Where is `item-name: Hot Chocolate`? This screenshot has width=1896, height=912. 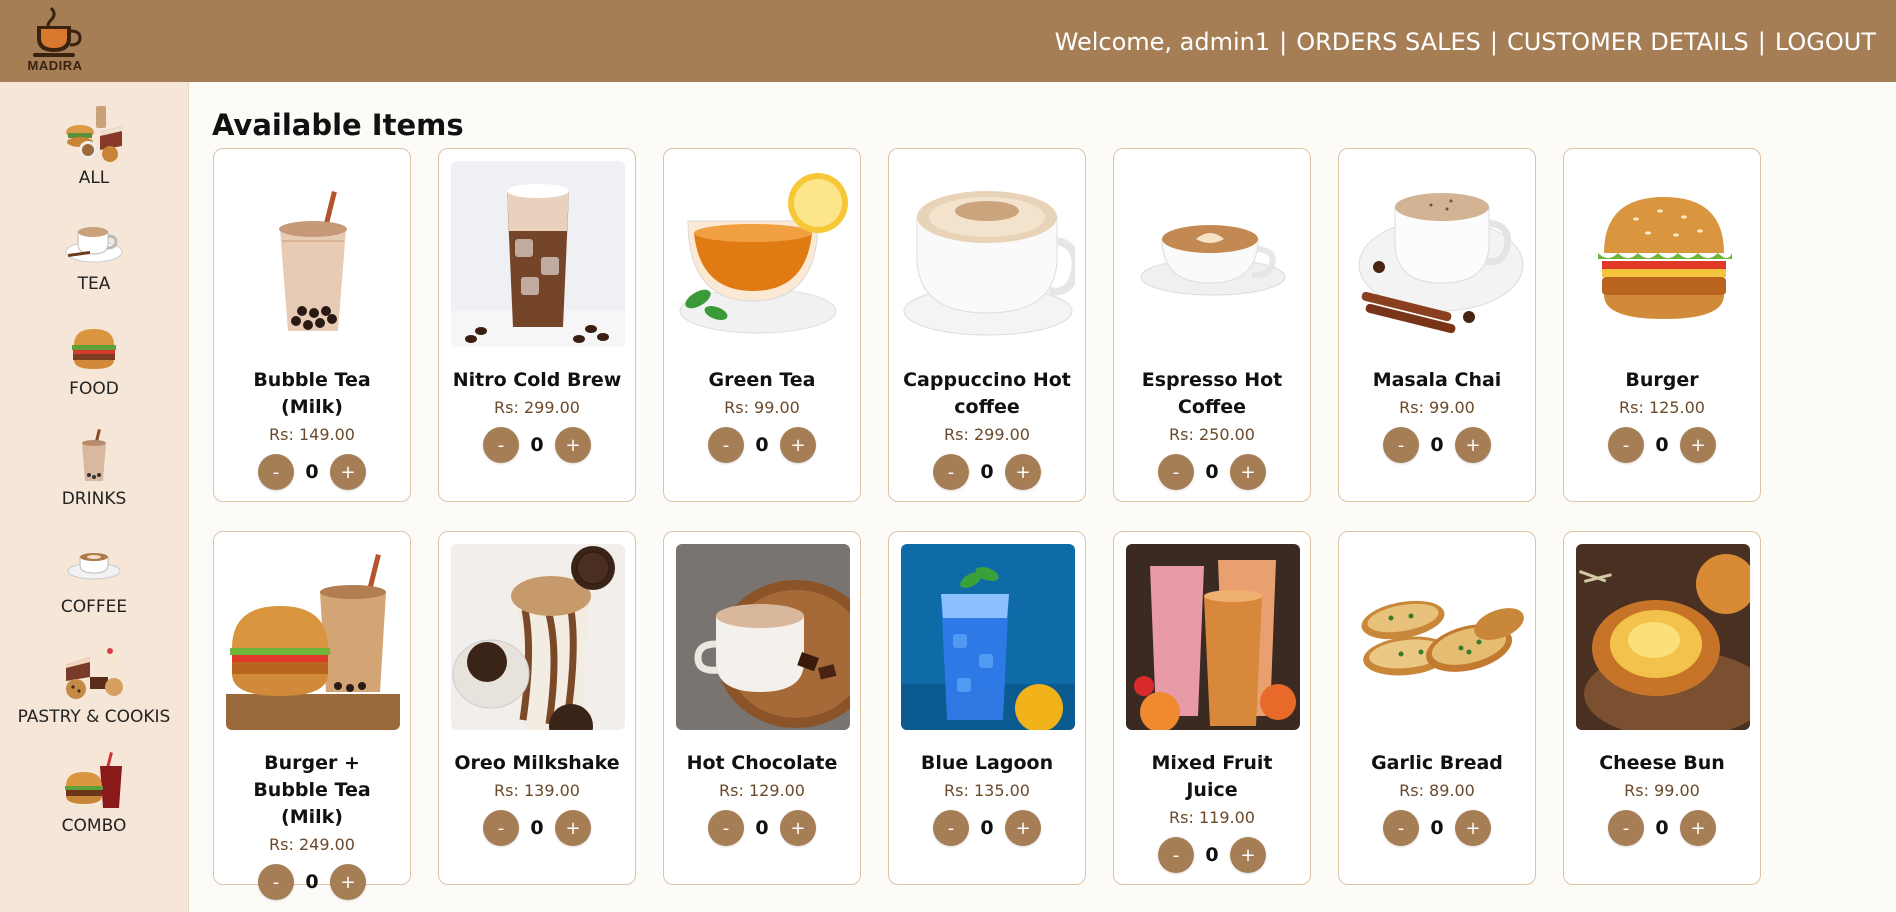
item-name: Hot Chocolate is located at coordinates (762, 763).